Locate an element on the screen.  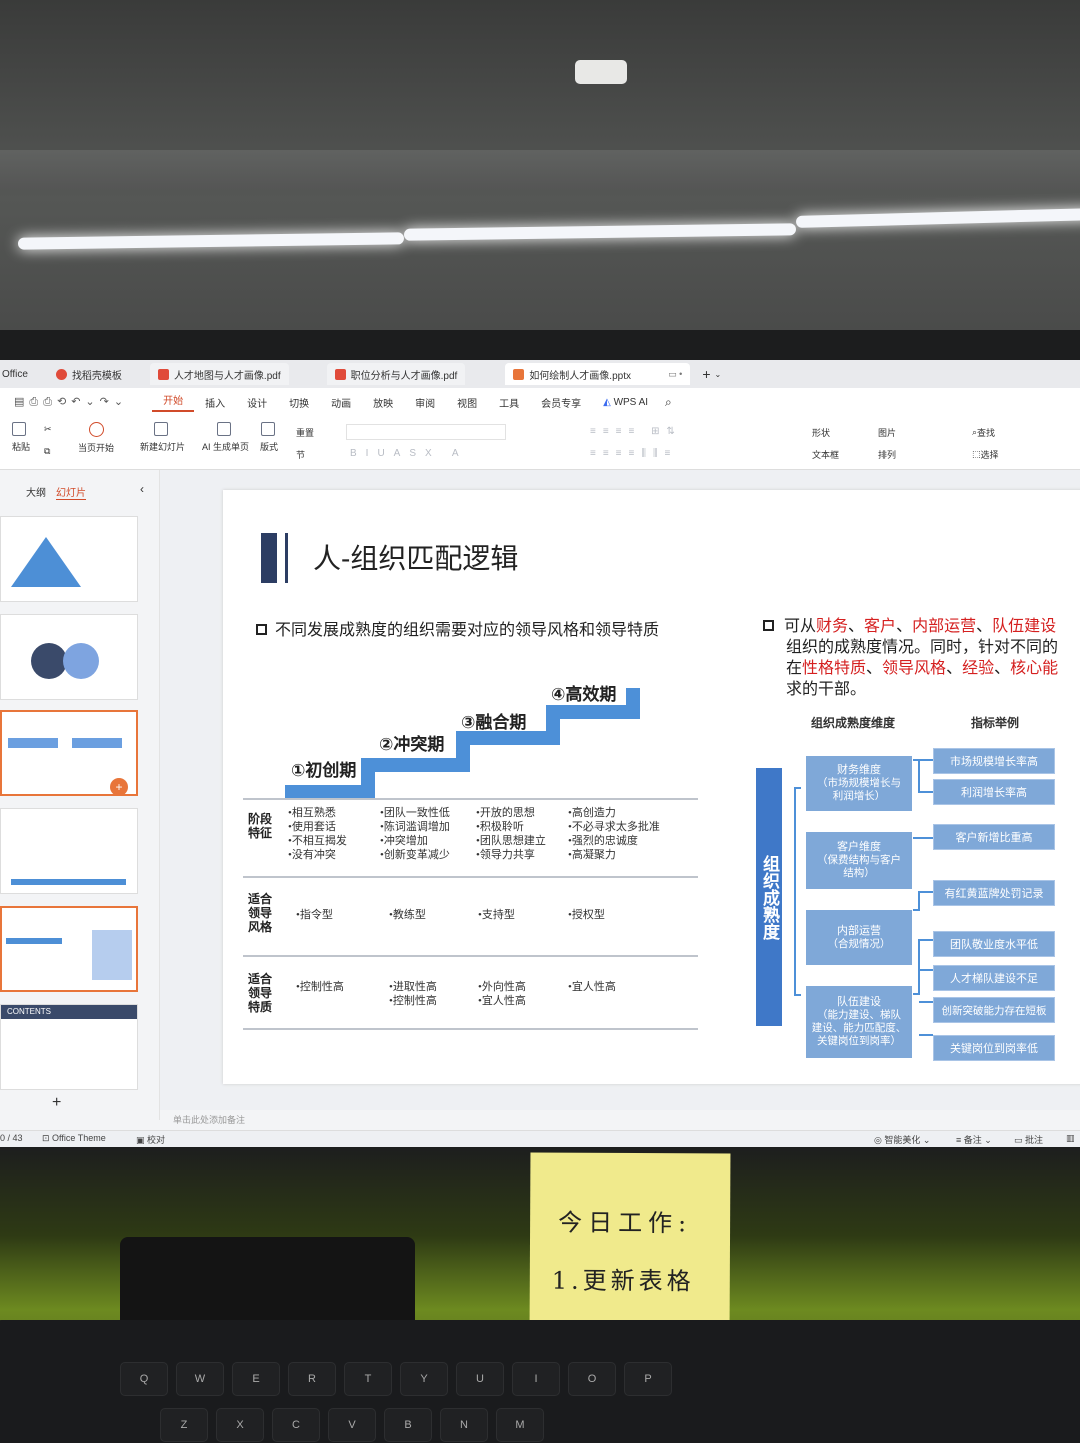
chevron-down-icon: ⌄ is located at coordinates (718, 374).